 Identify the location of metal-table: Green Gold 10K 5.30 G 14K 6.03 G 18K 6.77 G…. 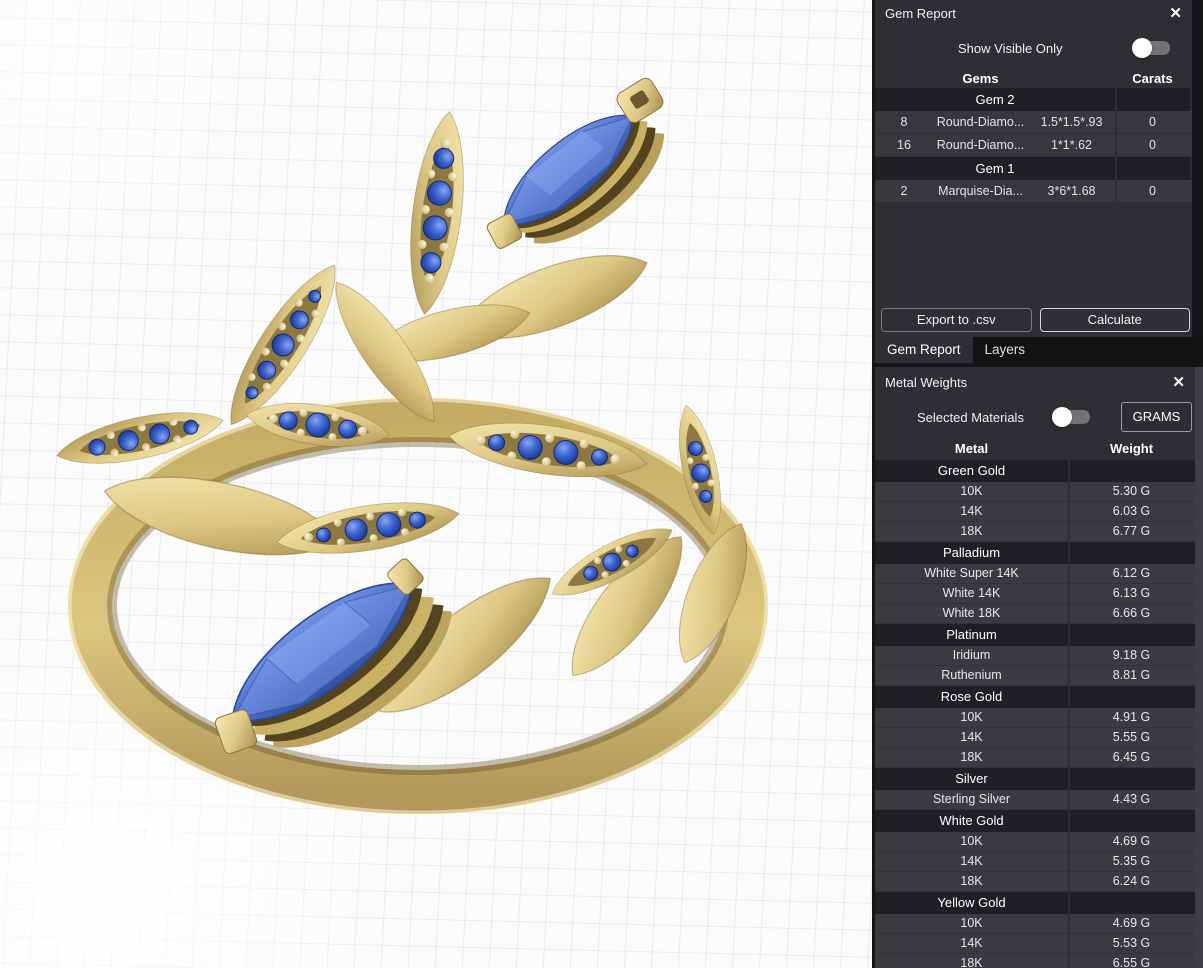
(1035, 714).